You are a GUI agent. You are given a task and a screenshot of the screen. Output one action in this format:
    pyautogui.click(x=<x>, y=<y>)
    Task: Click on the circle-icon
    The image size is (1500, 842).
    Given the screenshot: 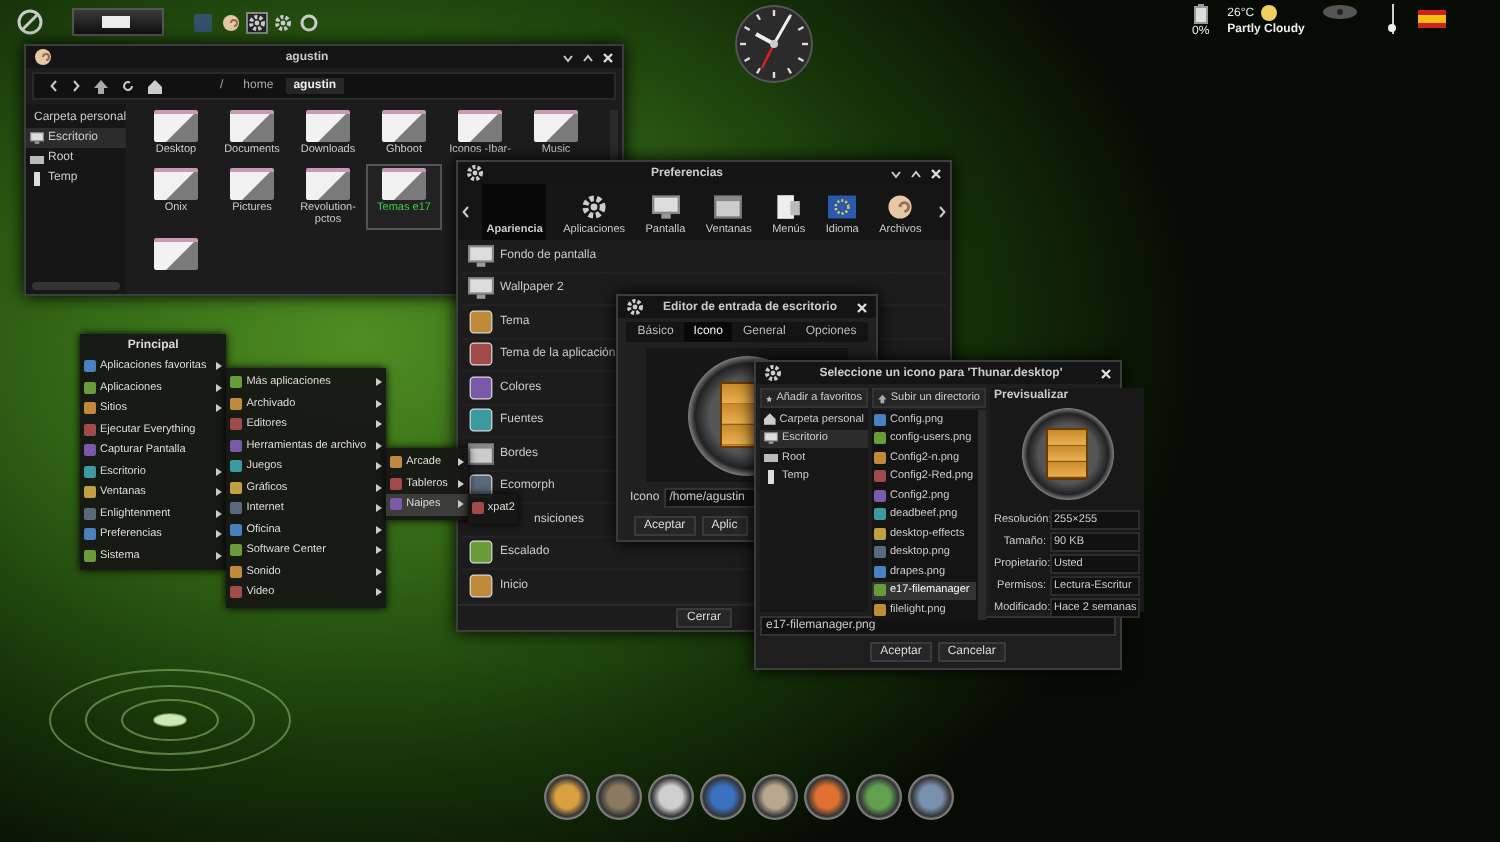 What is the action you would take?
    pyautogui.click(x=309, y=22)
    